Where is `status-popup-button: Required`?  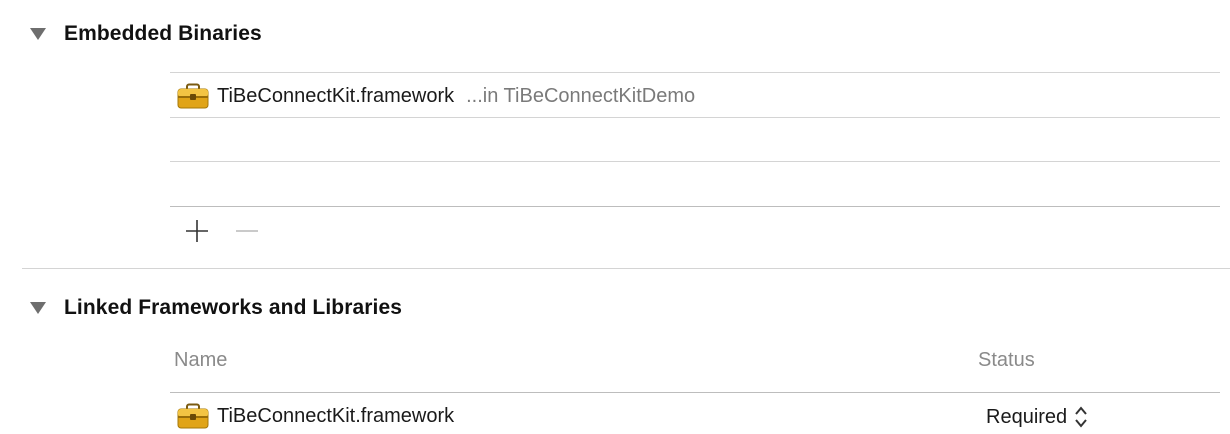 status-popup-button: Required is located at coordinates (1037, 417).